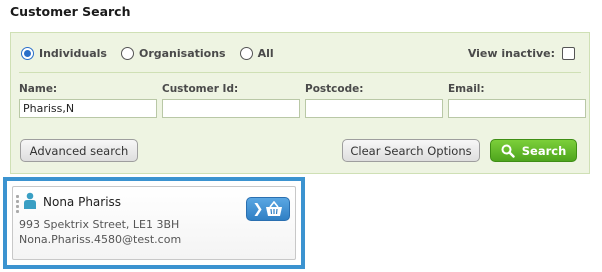  What do you see at coordinates (374, 108) in the screenshot?
I see `postcode-input` at bounding box center [374, 108].